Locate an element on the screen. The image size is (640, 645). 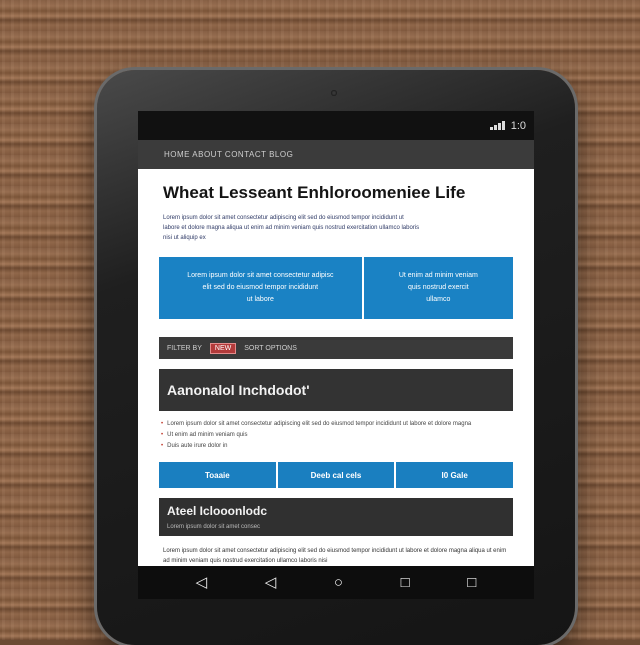
intro-line: nisi ut aliquip ex is located at coordinates (184, 238).